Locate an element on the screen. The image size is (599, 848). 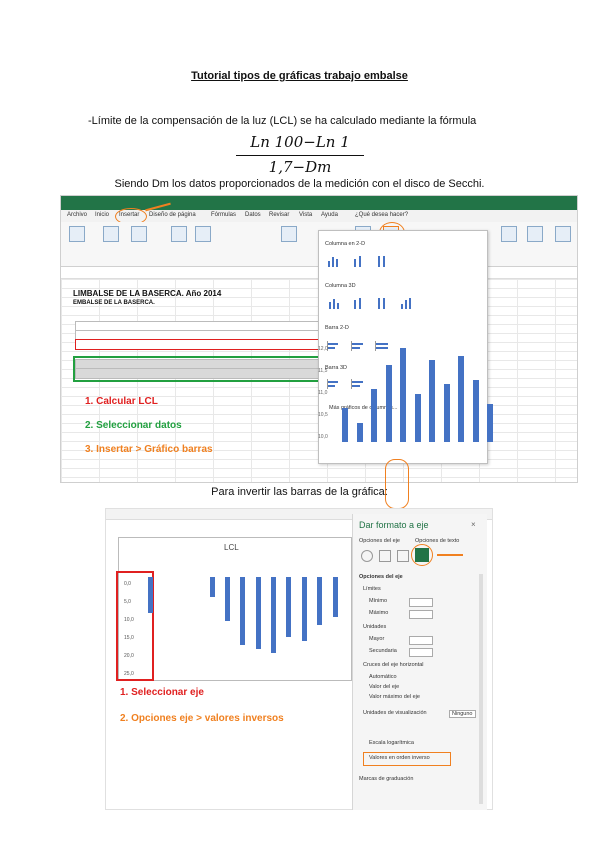
label-minimo: Mínimo is located at coordinates (378, 601).